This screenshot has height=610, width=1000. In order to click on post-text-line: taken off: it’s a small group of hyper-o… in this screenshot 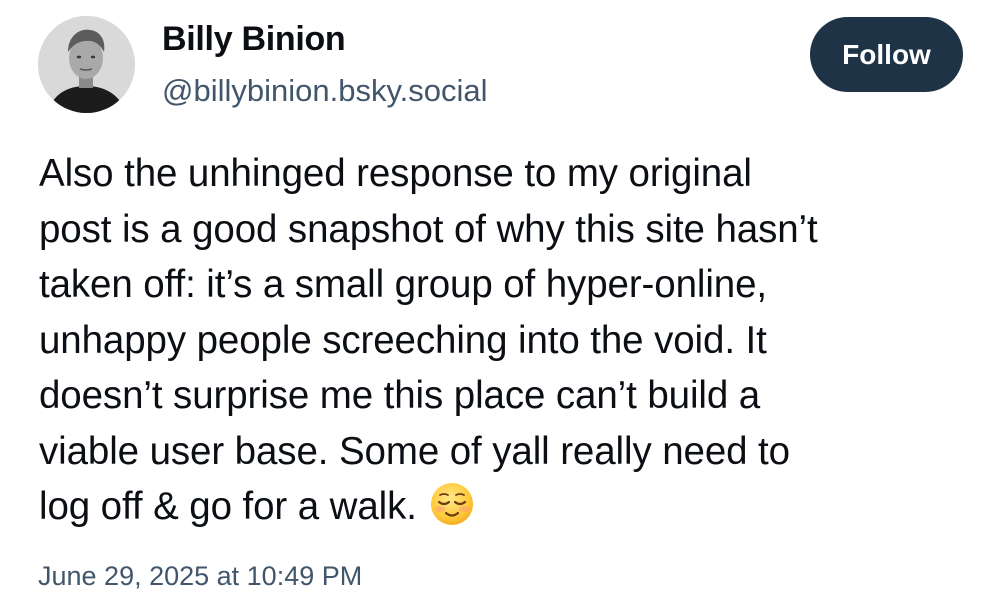, I will do `click(403, 284)`.